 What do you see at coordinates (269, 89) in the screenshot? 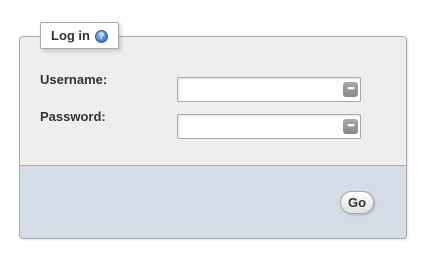
I see `username-input` at bounding box center [269, 89].